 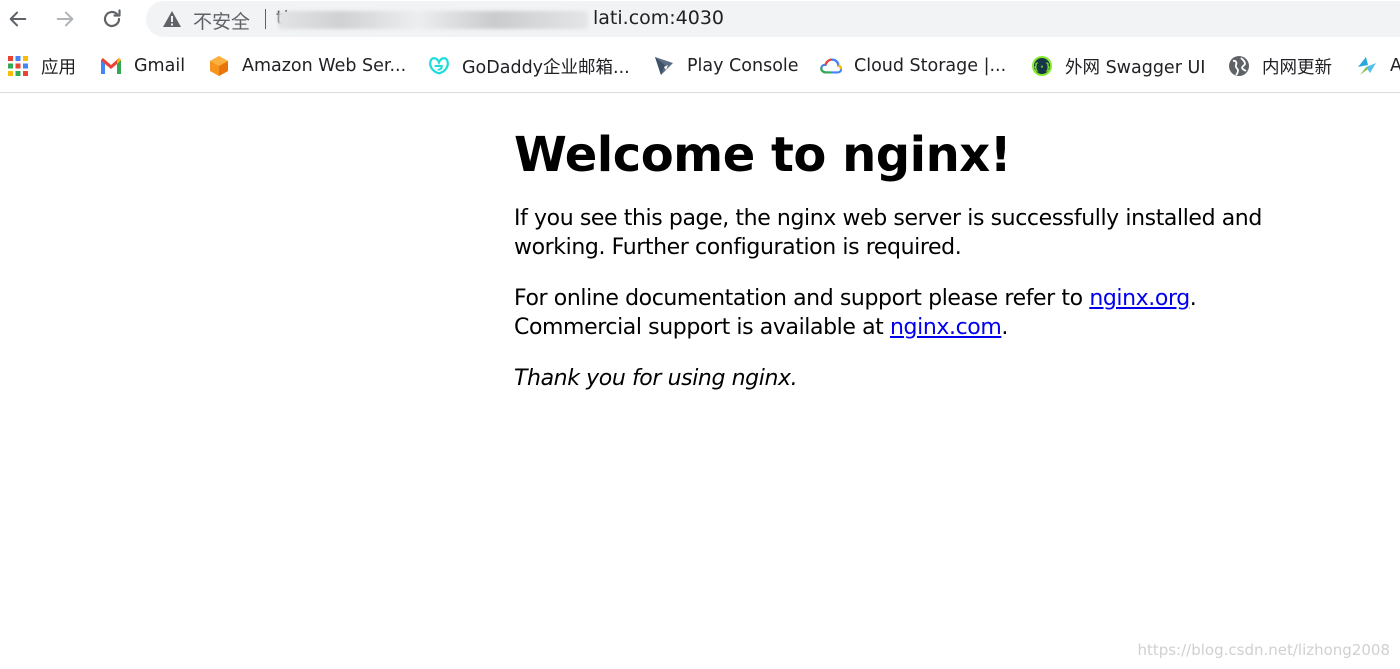 I want to click on bookmark-label: 外网 Swagger UI, so click(x=1135, y=67).